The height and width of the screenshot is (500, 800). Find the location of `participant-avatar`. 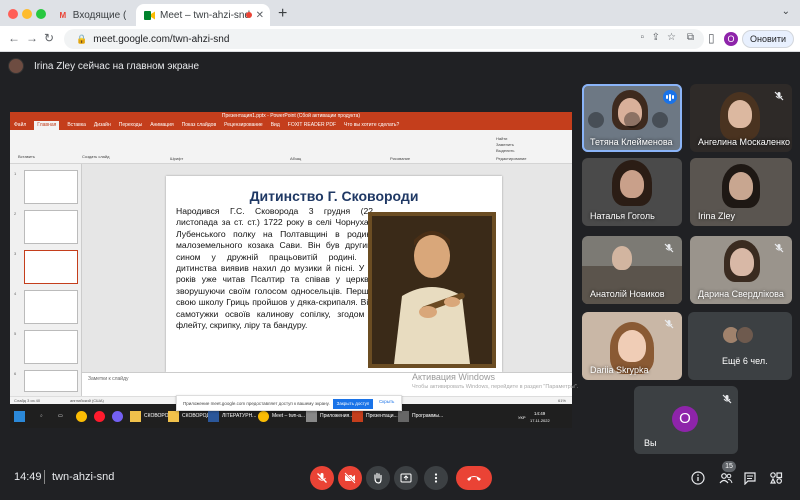

participant-avatar is located at coordinates (745, 335).